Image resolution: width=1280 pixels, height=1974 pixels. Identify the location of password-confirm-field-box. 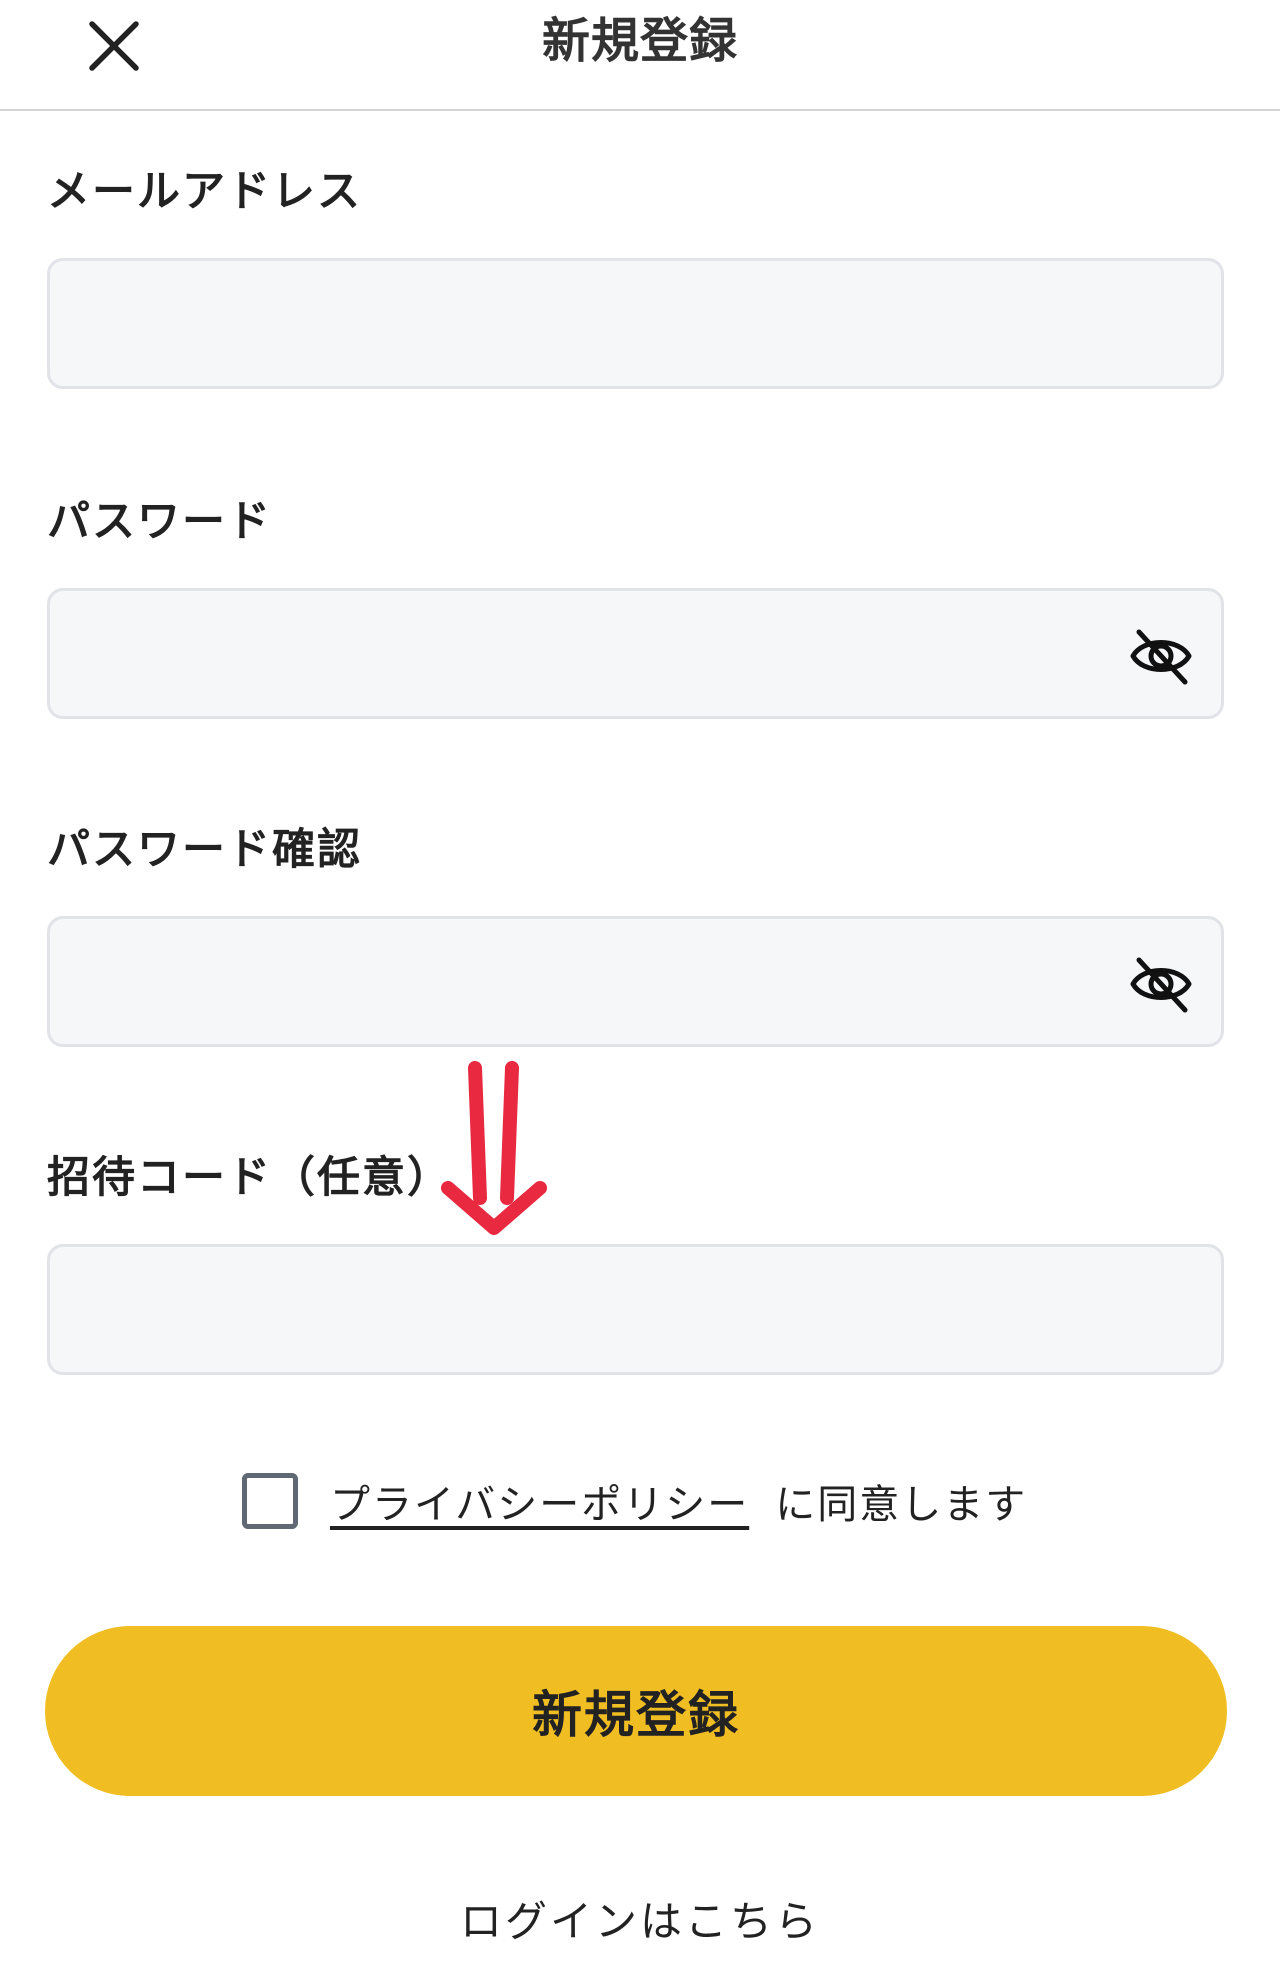
(635, 981).